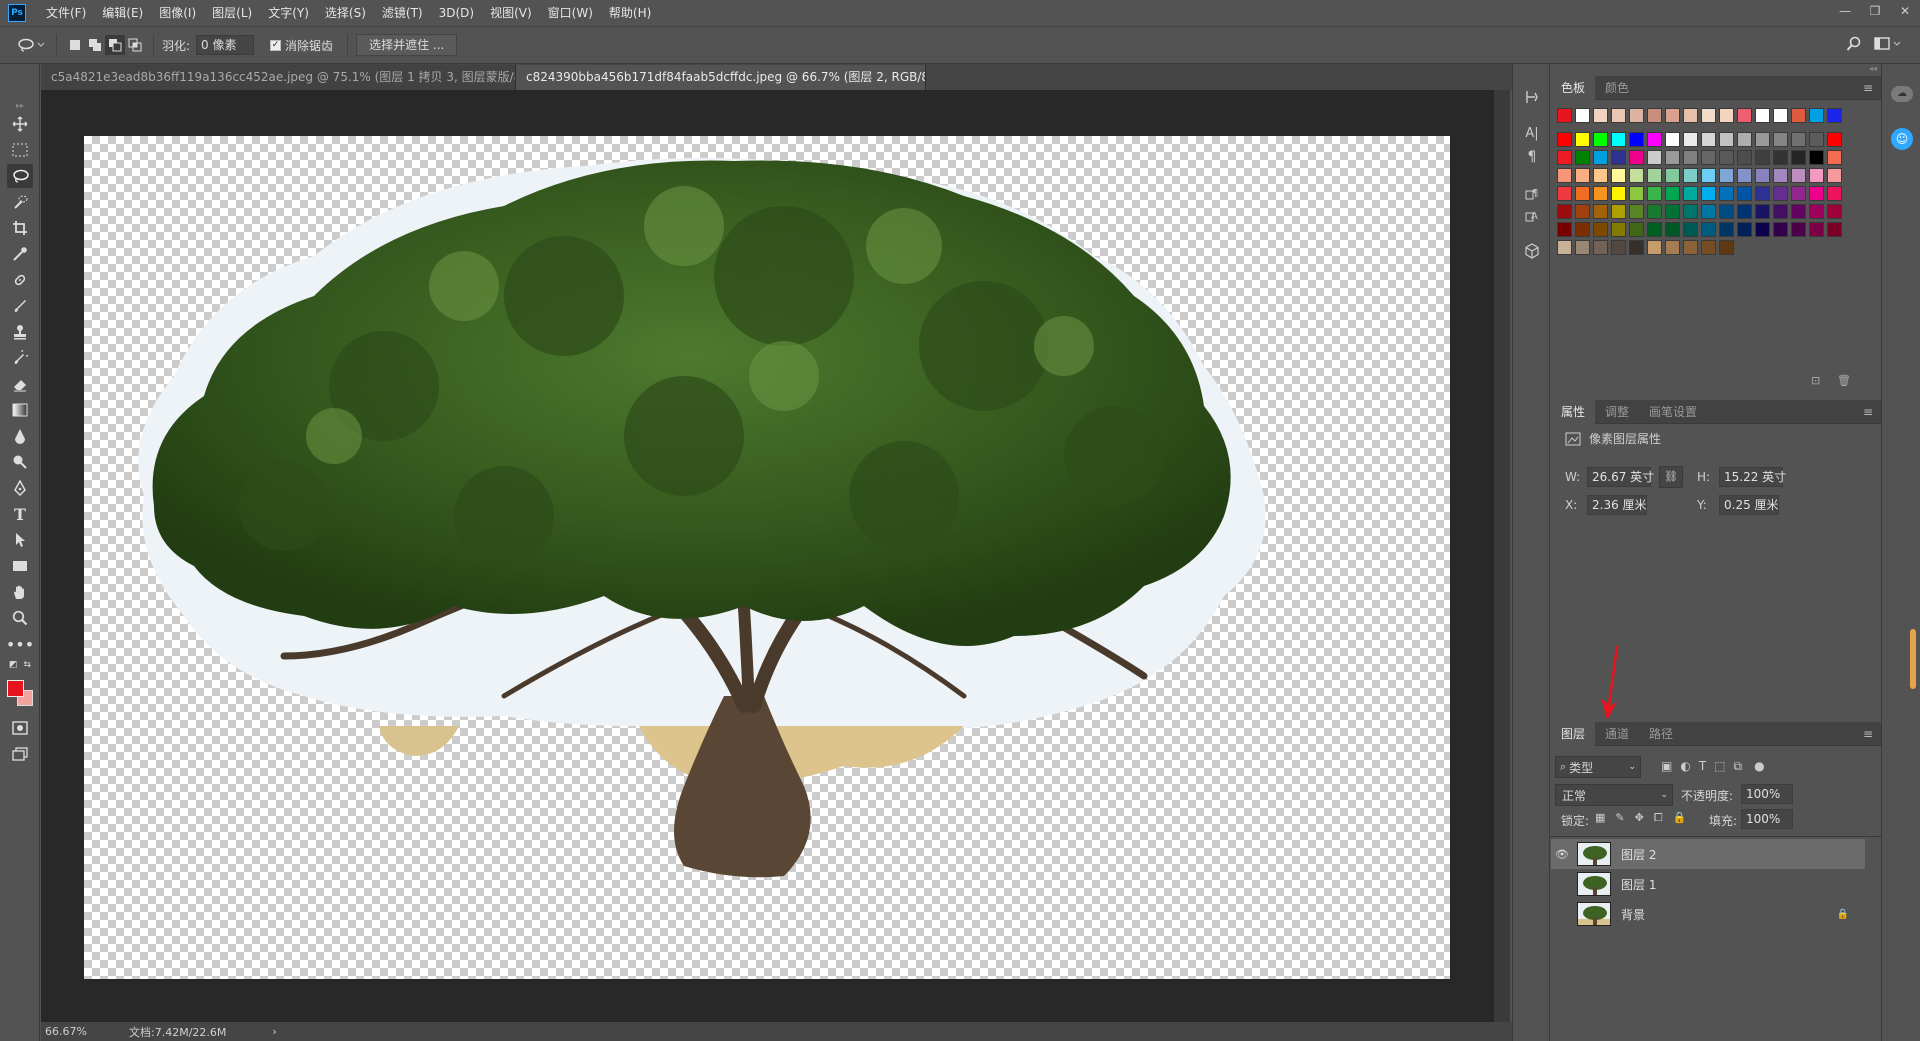  Describe the element at coordinates (1666, 766) in the screenshot. I see `pixel-filter-icon: ▣` at that location.